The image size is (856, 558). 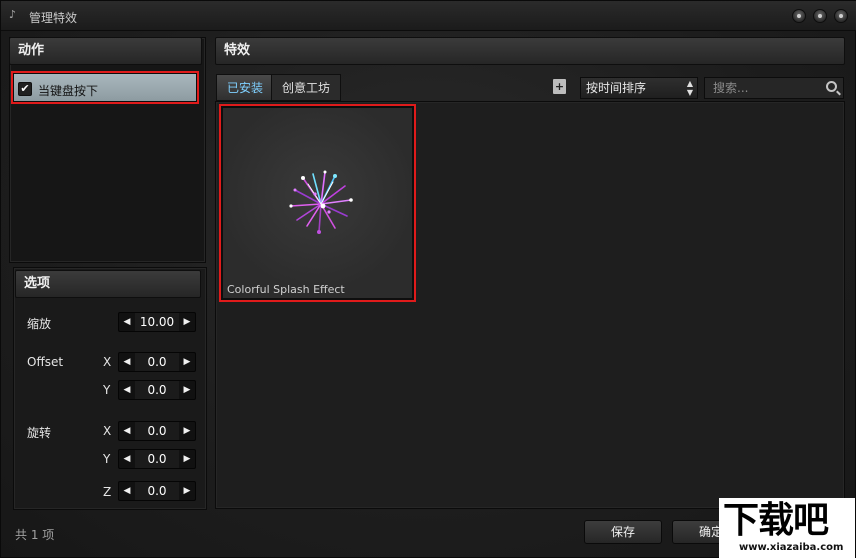 I want to click on scale-increase-icon: ▶, so click(x=187, y=322).